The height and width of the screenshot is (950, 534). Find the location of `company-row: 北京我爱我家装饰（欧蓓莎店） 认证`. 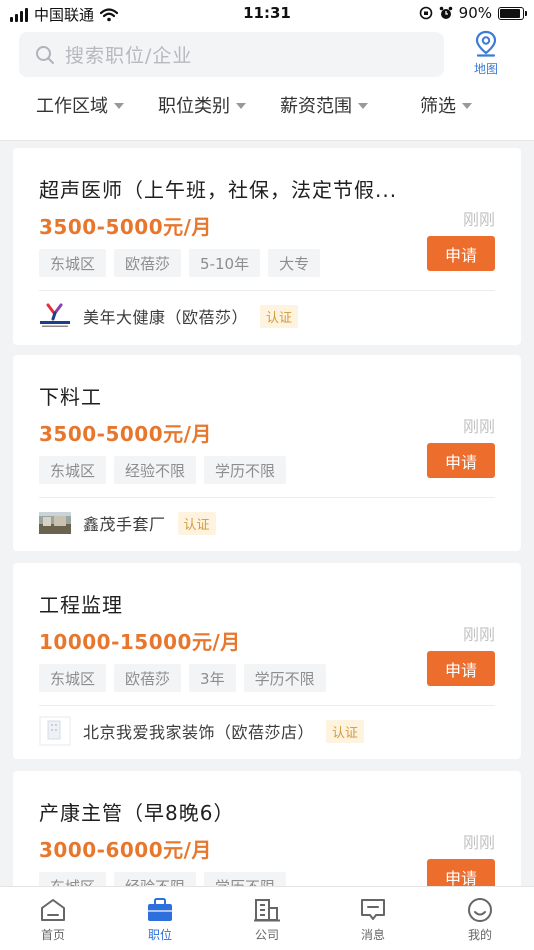

company-row: 北京我爱我家装饰（欧蓓莎店） 认证 is located at coordinates (202, 731).